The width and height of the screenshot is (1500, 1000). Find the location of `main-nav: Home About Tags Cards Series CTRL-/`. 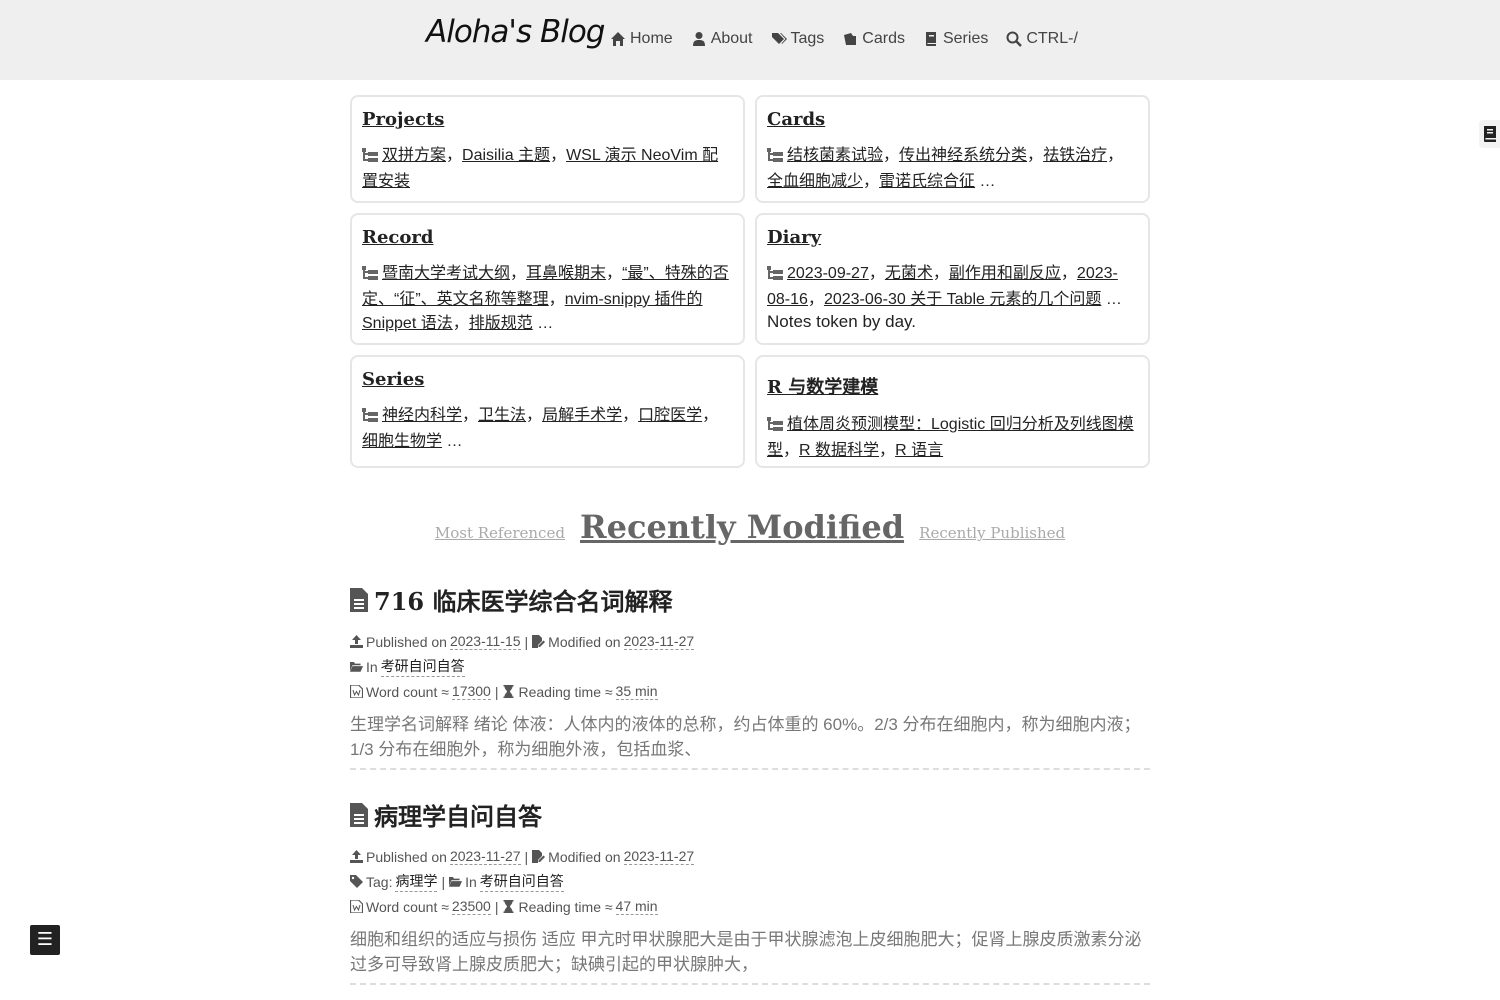

main-nav: Home About Tags Cards Series CTRL-/ is located at coordinates (844, 39).